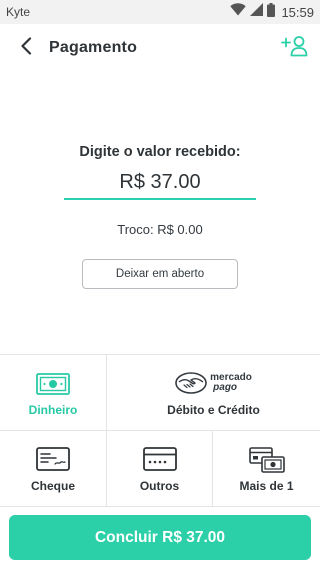 This screenshot has width=320, height=568. I want to click on method-outros-label: Outros, so click(159, 486).